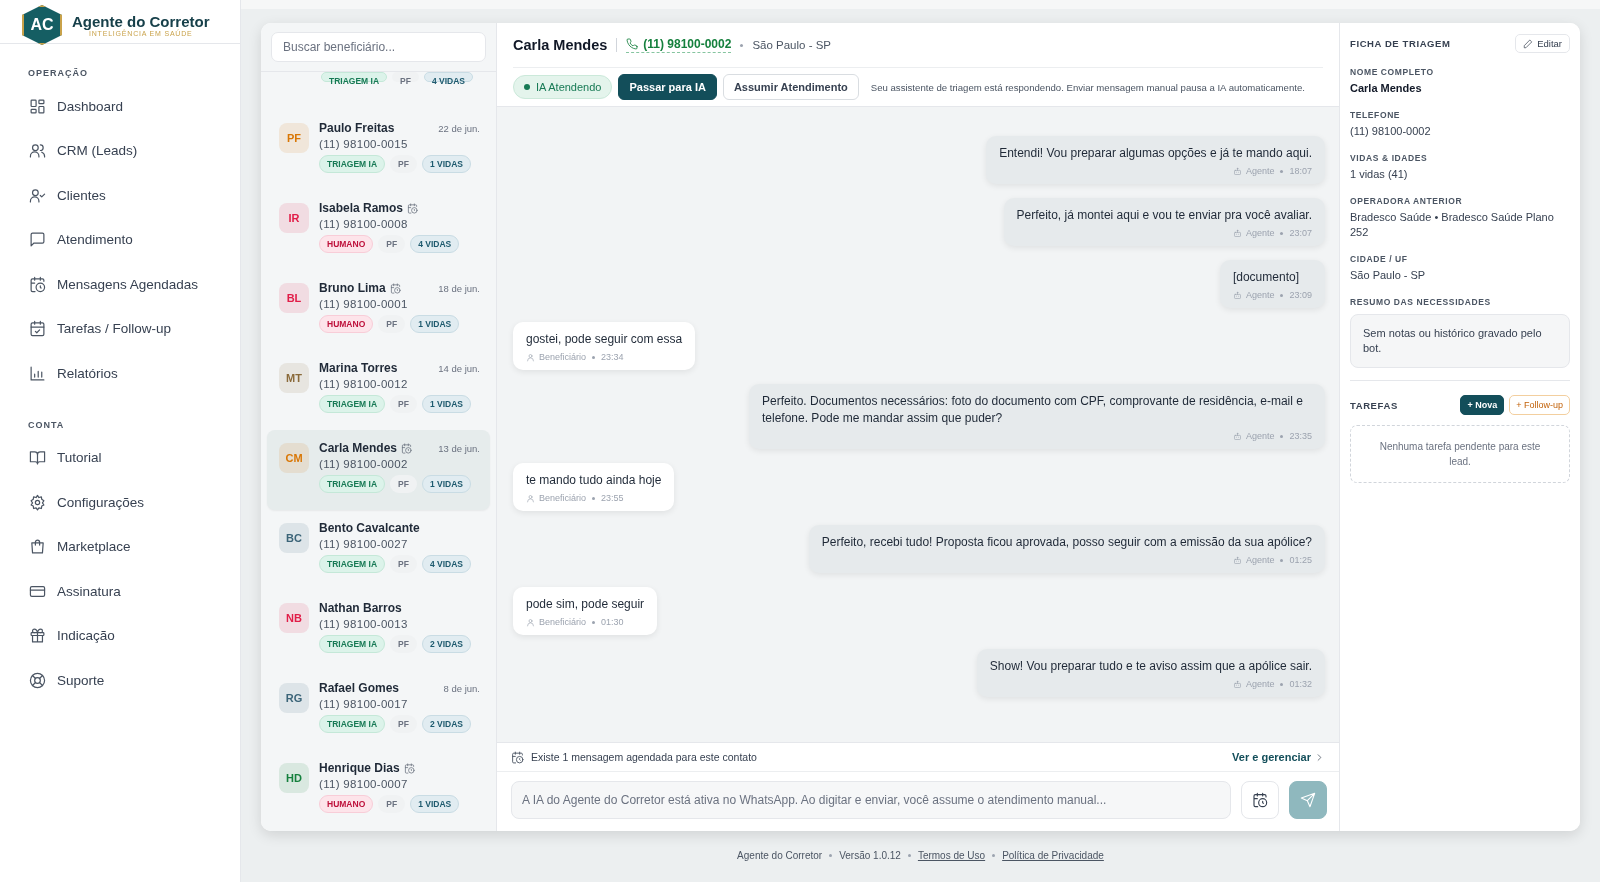 The width and height of the screenshot is (1600, 882). Describe the element at coordinates (360, 608) in the screenshot. I see `contact-name: Nathan Barros` at that location.